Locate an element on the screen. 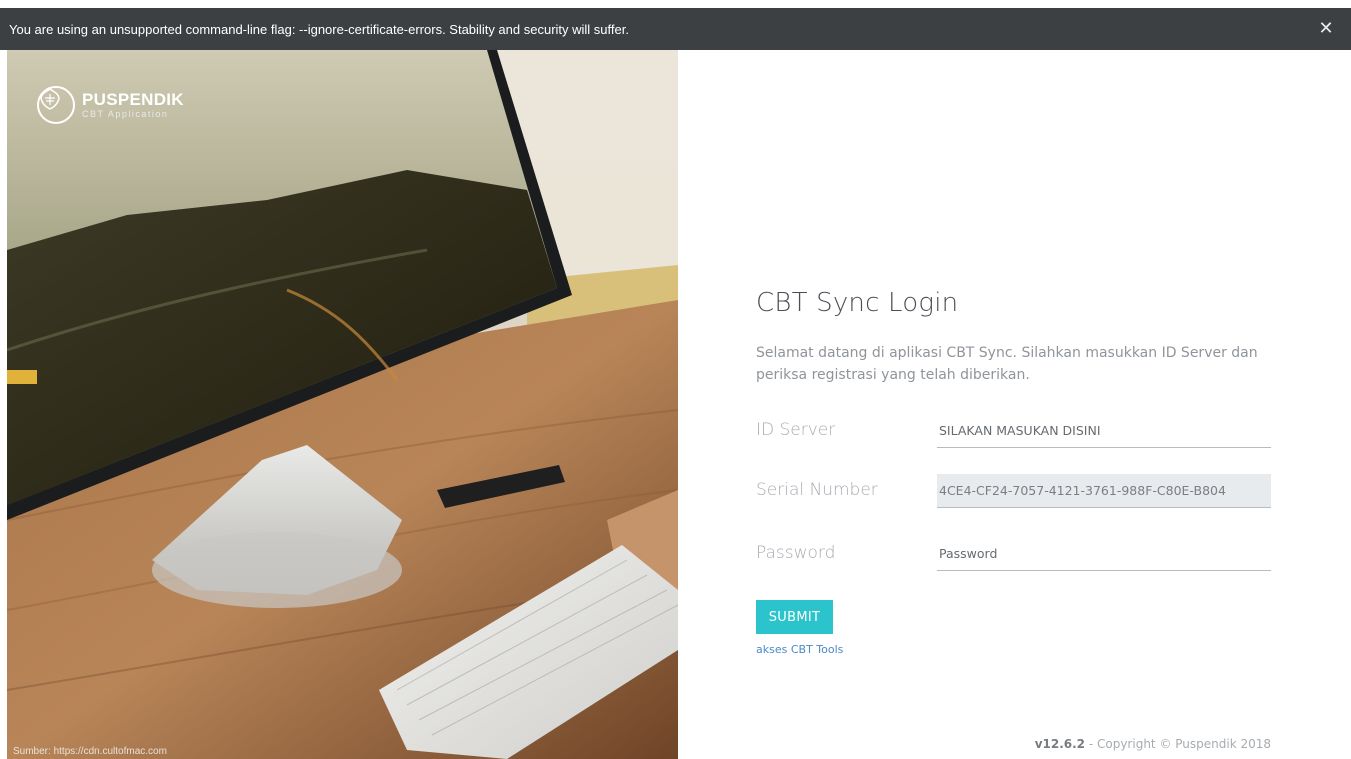 The image size is (1351, 759). serial-number-input is located at coordinates (1104, 491).